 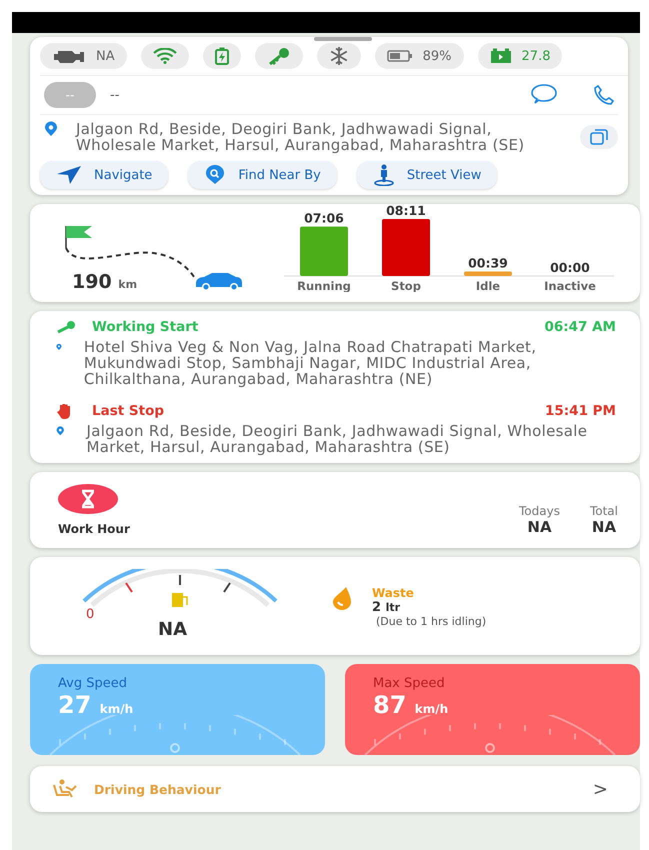 I want to click on copy-button, so click(x=599, y=137).